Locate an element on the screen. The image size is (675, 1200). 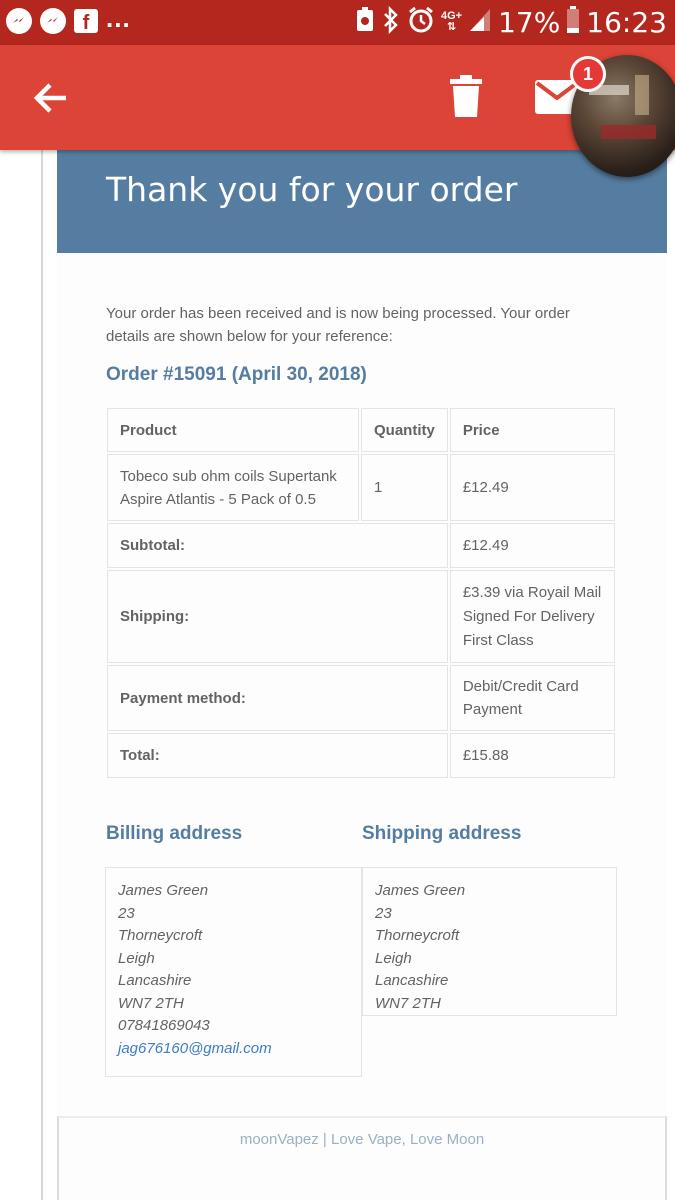
recycle-icon is located at coordinates (365, 22).